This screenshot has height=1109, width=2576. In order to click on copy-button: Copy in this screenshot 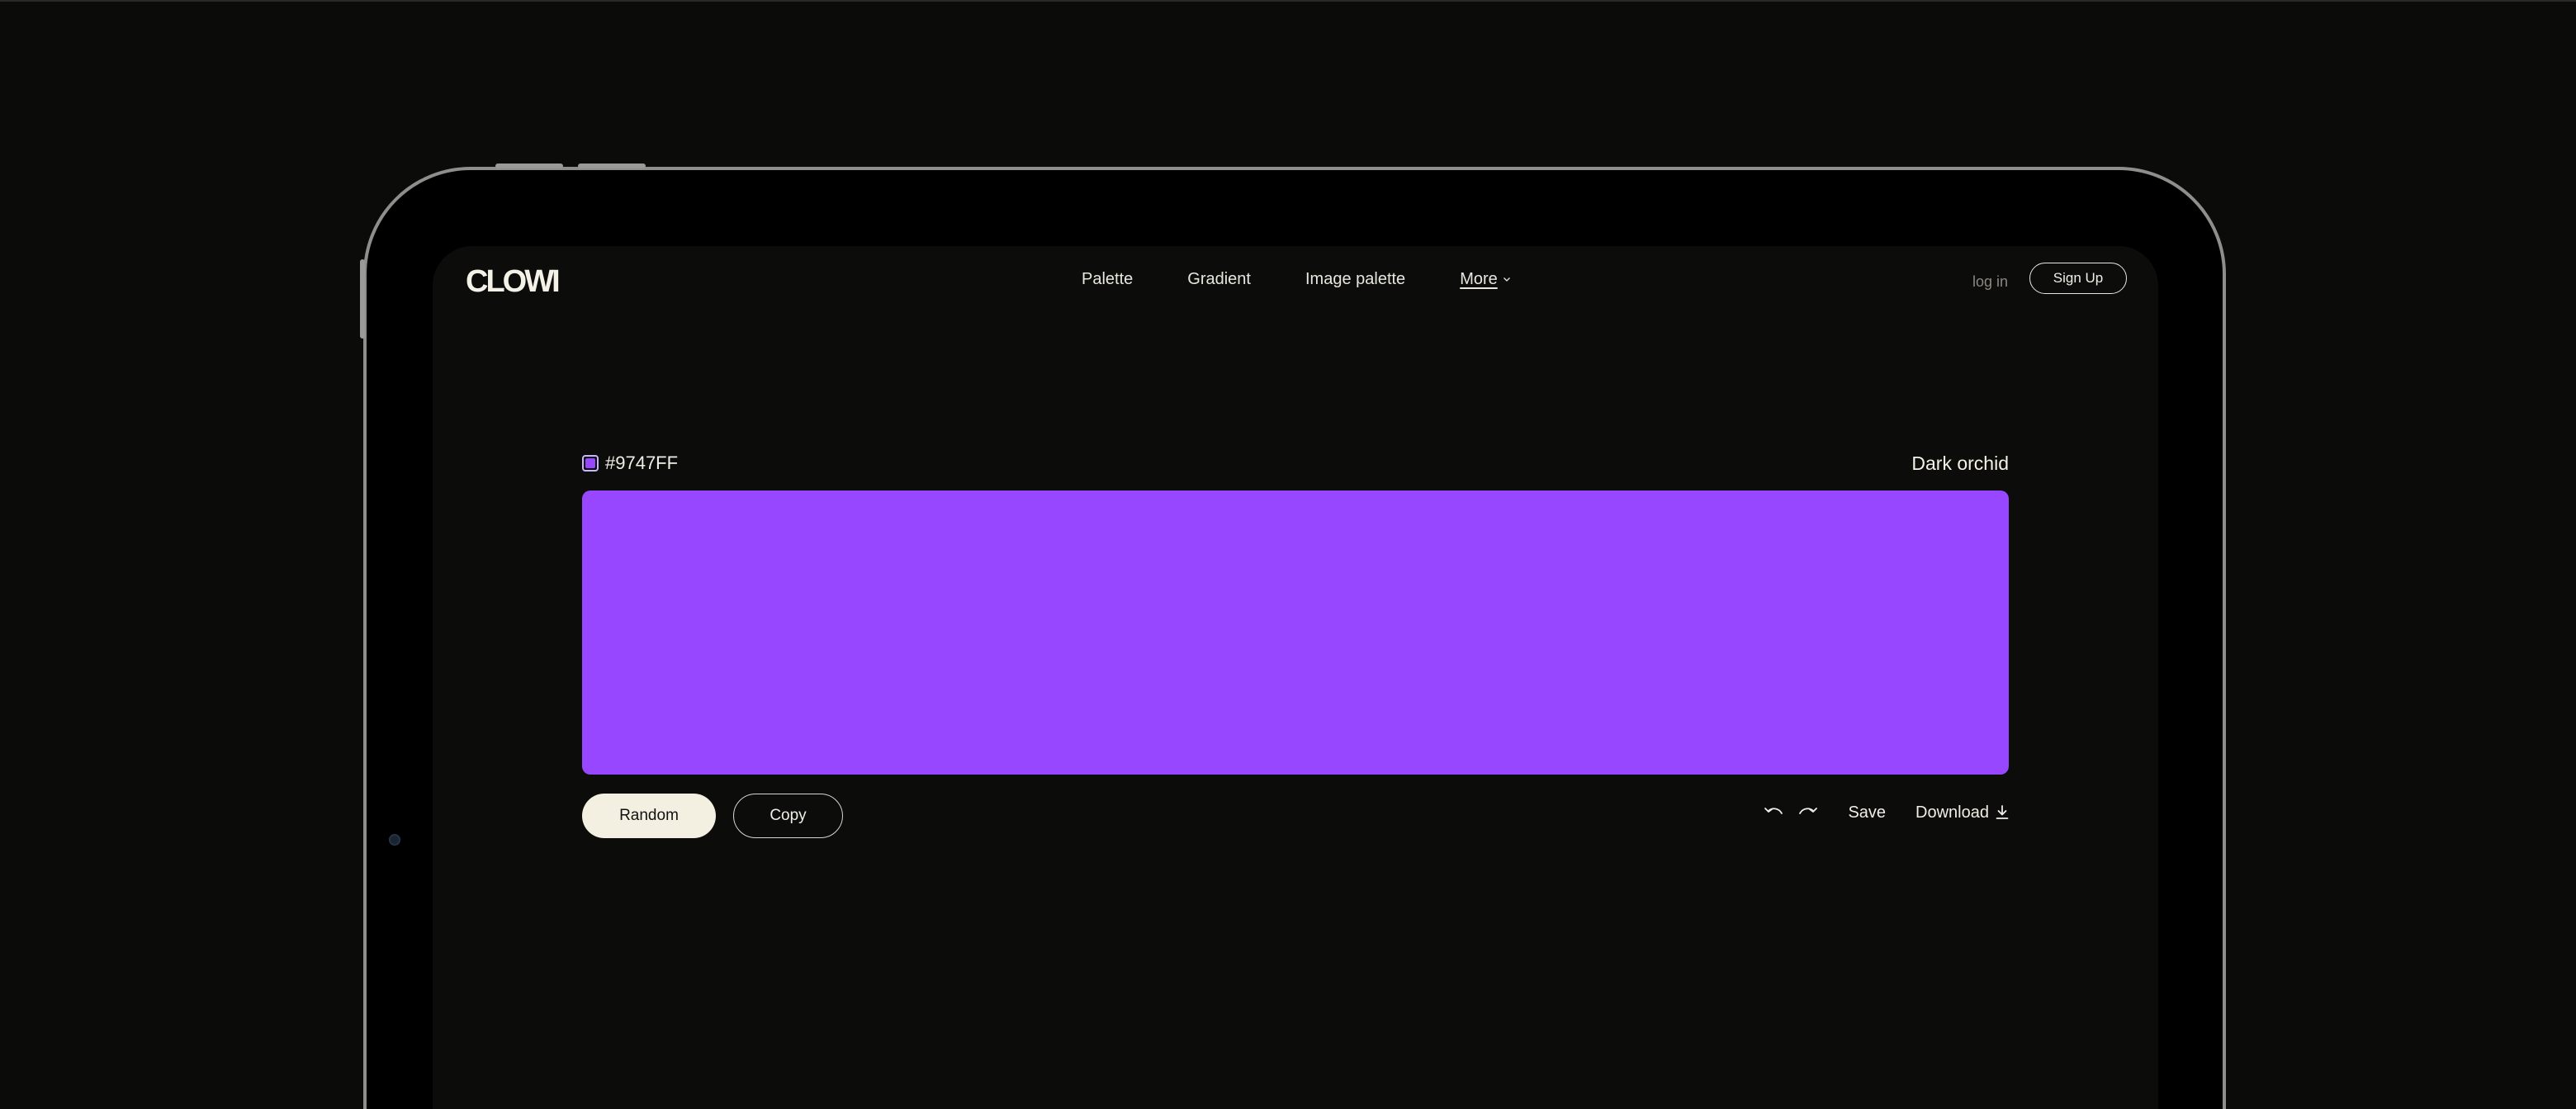, I will do `click(788, 816)`.